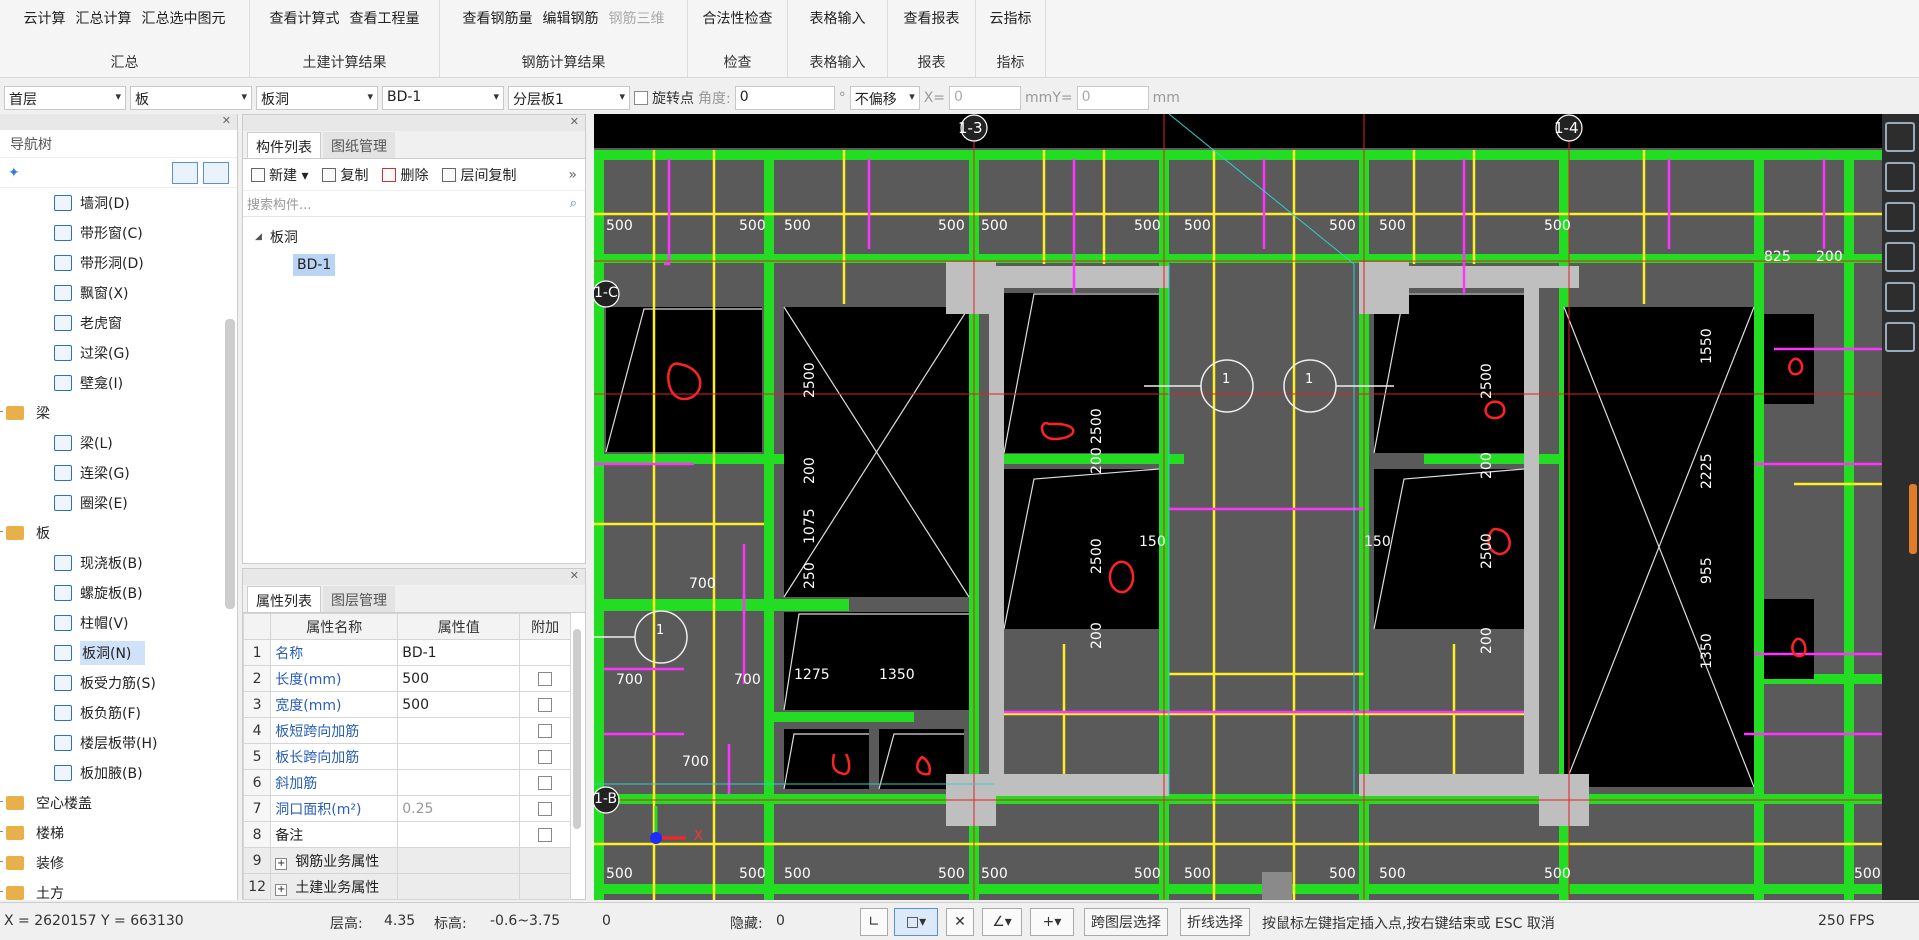 The image size is (1919, 940). I want to click on view-report-button: 查看报表, so click(932, 18).